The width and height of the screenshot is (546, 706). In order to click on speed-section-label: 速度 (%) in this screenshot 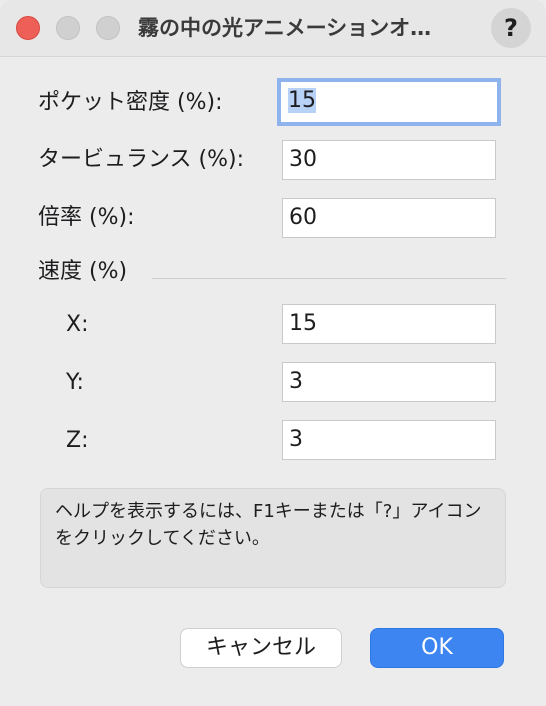, I will do `click(83, 271)`.